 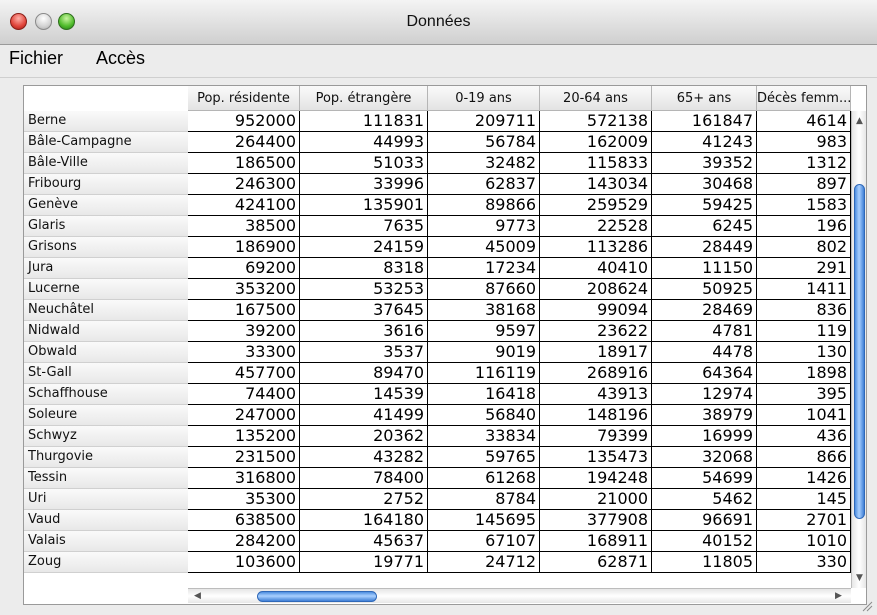 What do you see at coordinates (106, 247) in the screenshot?
I see `row-header: Grisons` at bounding box center [106, 247].